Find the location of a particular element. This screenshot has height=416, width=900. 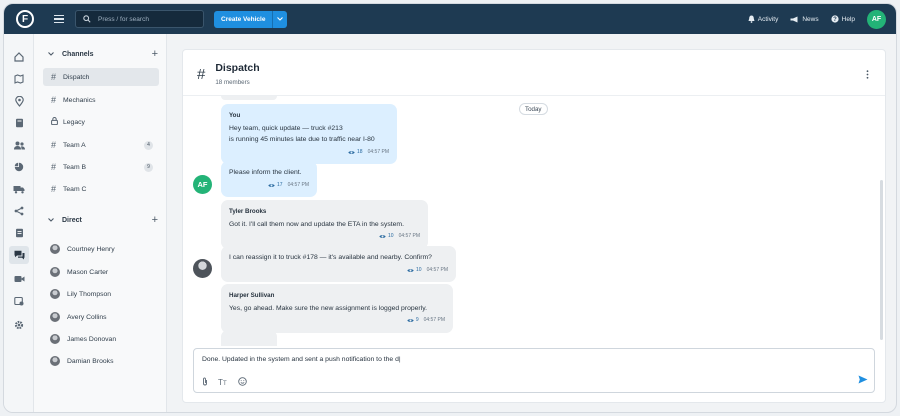

message-meta: 9 04:57 PM is located at coordinates (337, 321).